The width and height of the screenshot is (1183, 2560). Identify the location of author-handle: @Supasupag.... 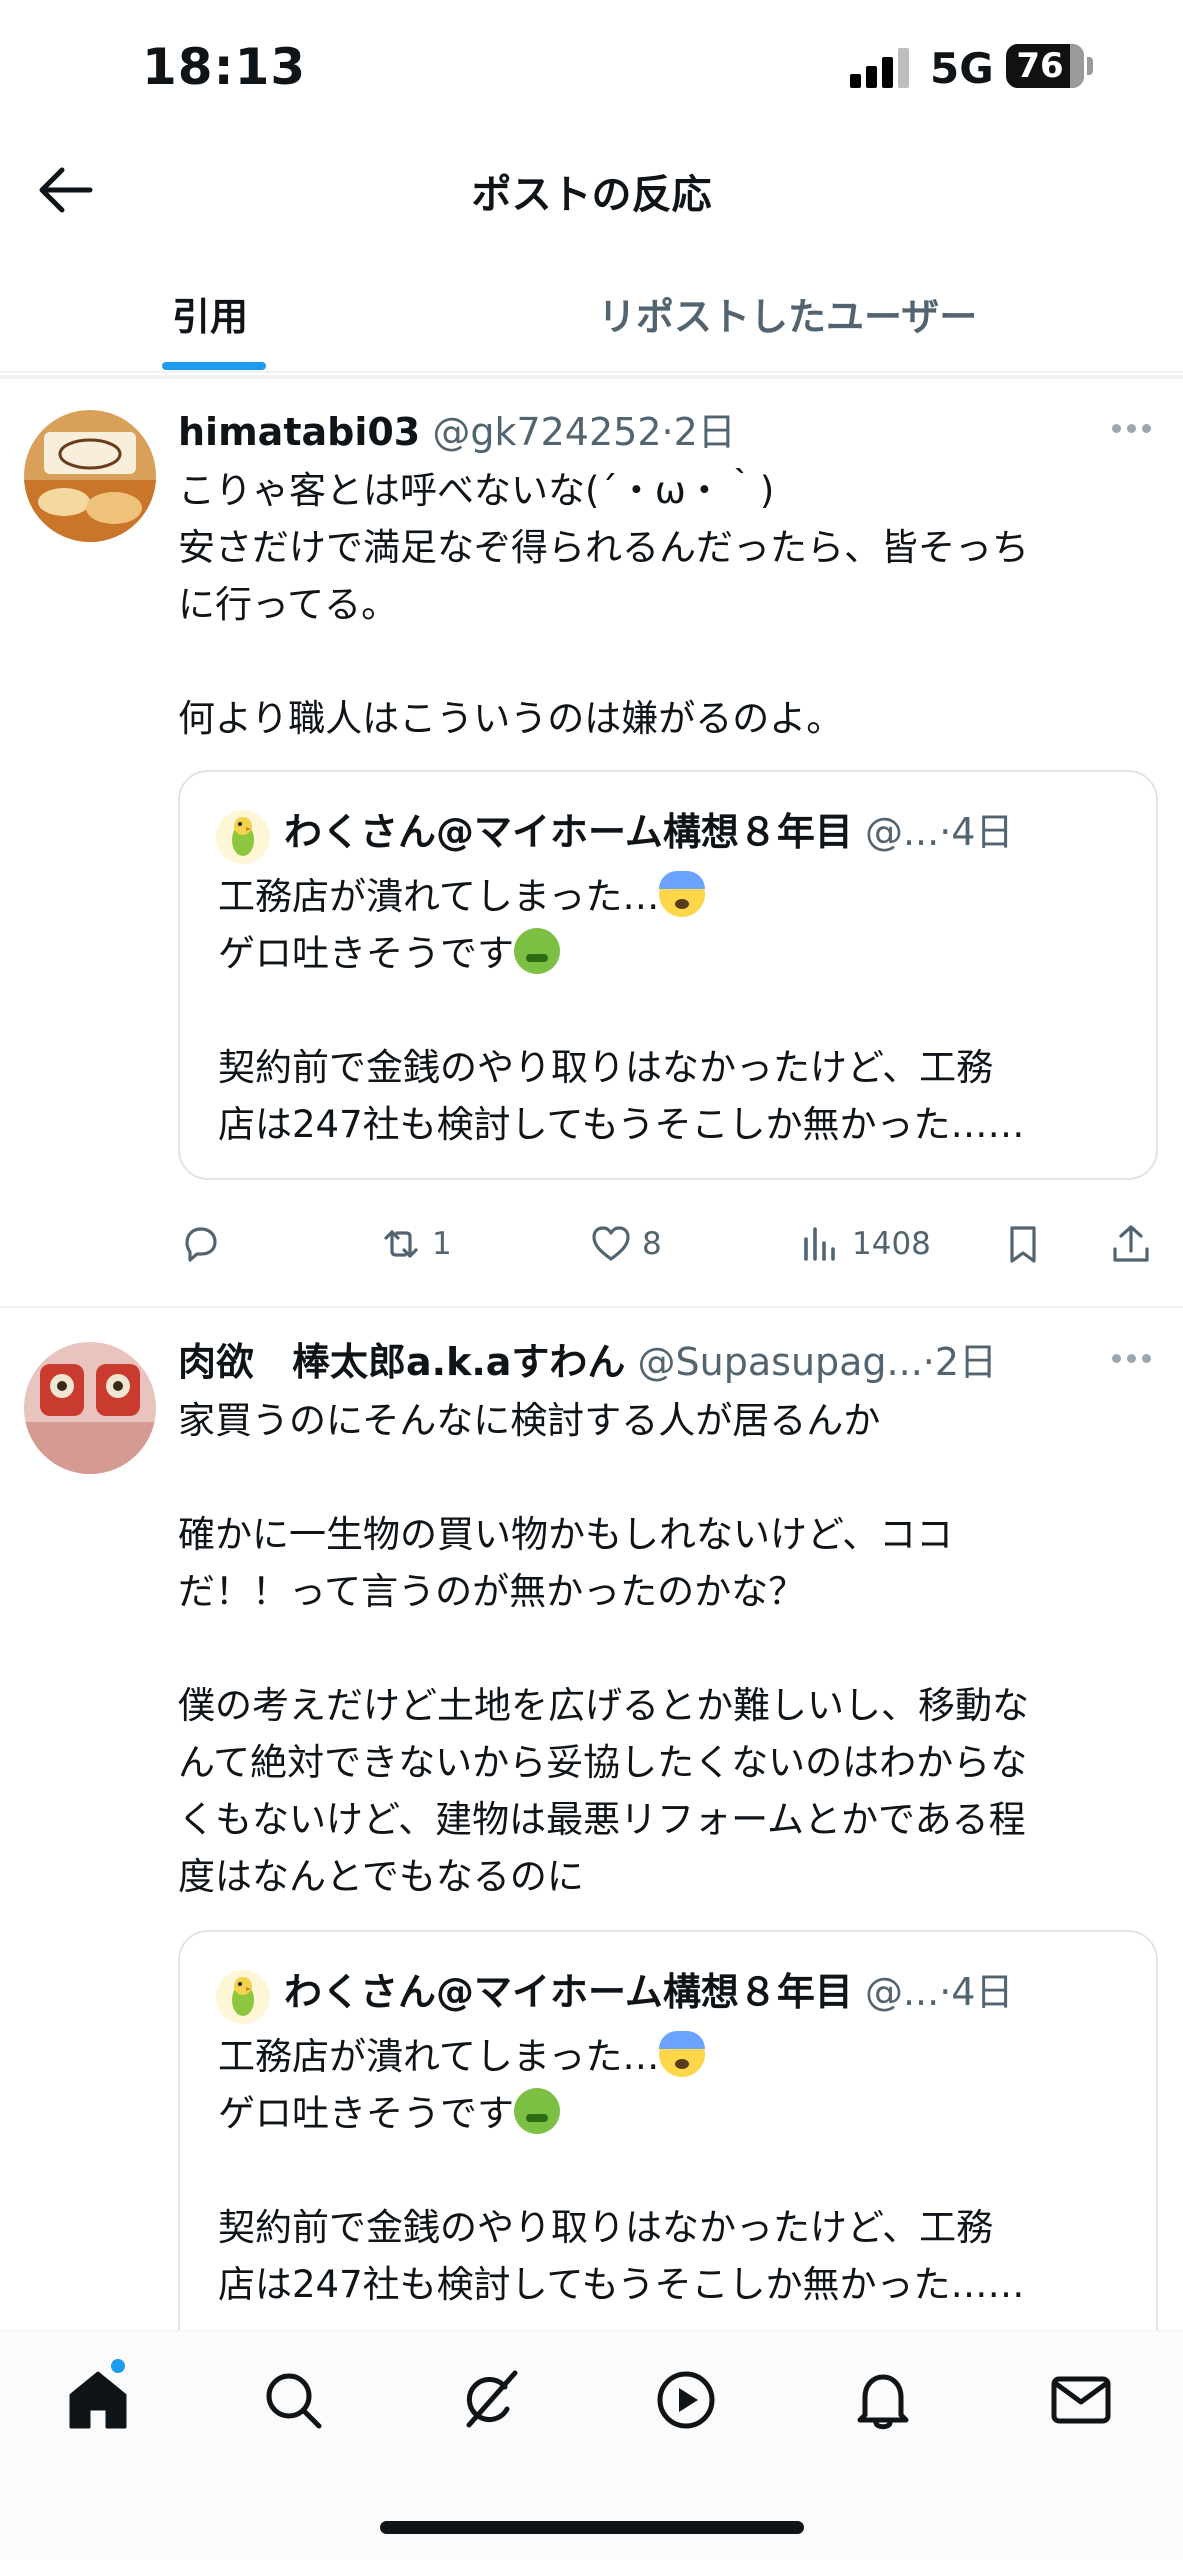
(780, 1362).